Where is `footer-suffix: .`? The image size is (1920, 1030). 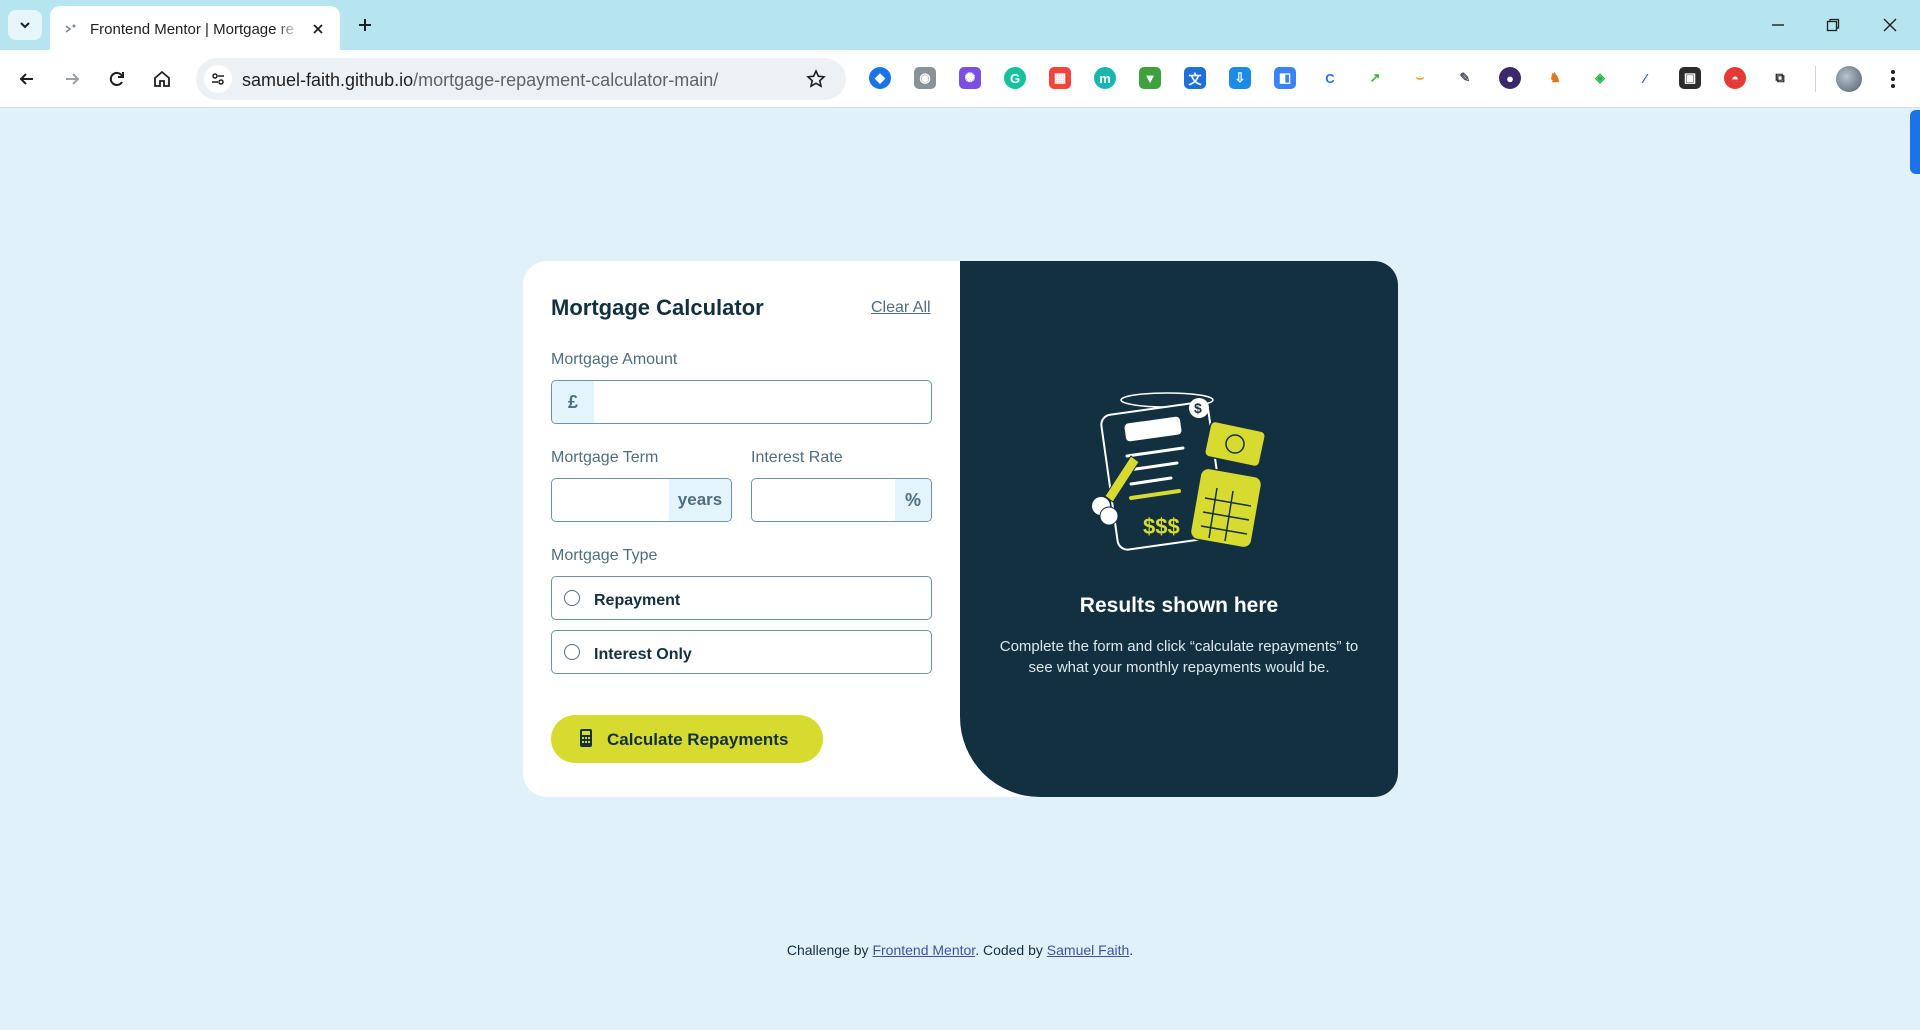
footer-suffix: . is located at coordinates (1131, 950).